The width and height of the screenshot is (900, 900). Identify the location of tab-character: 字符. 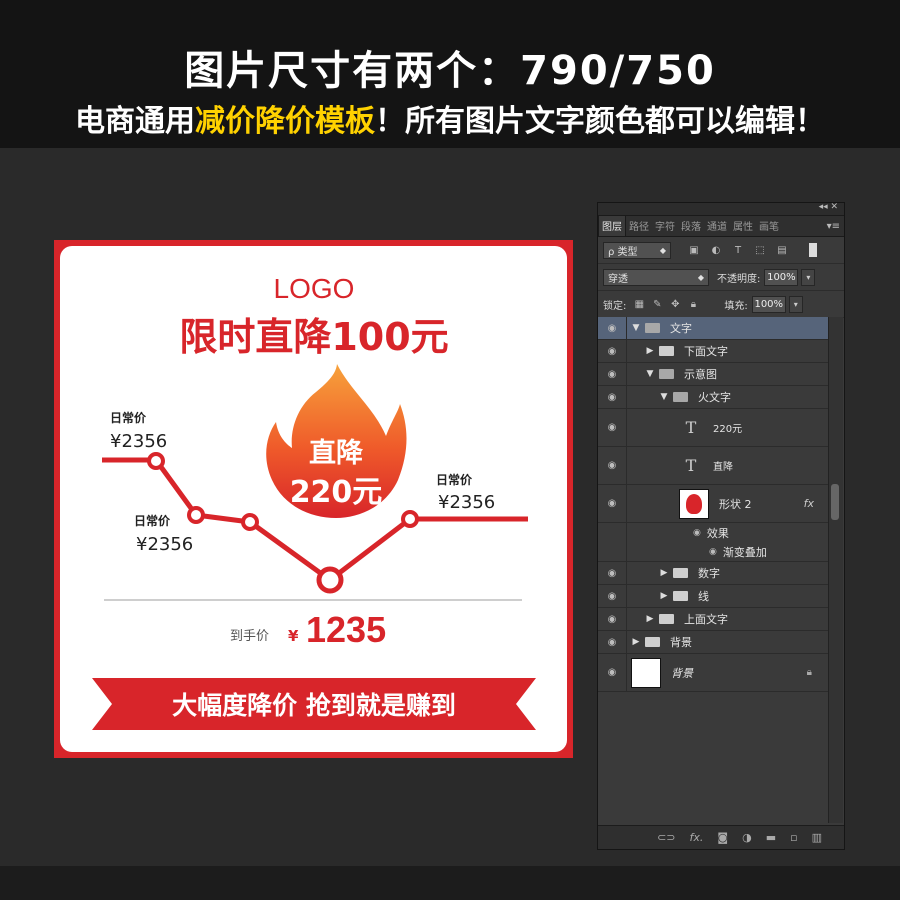
(665, 226).